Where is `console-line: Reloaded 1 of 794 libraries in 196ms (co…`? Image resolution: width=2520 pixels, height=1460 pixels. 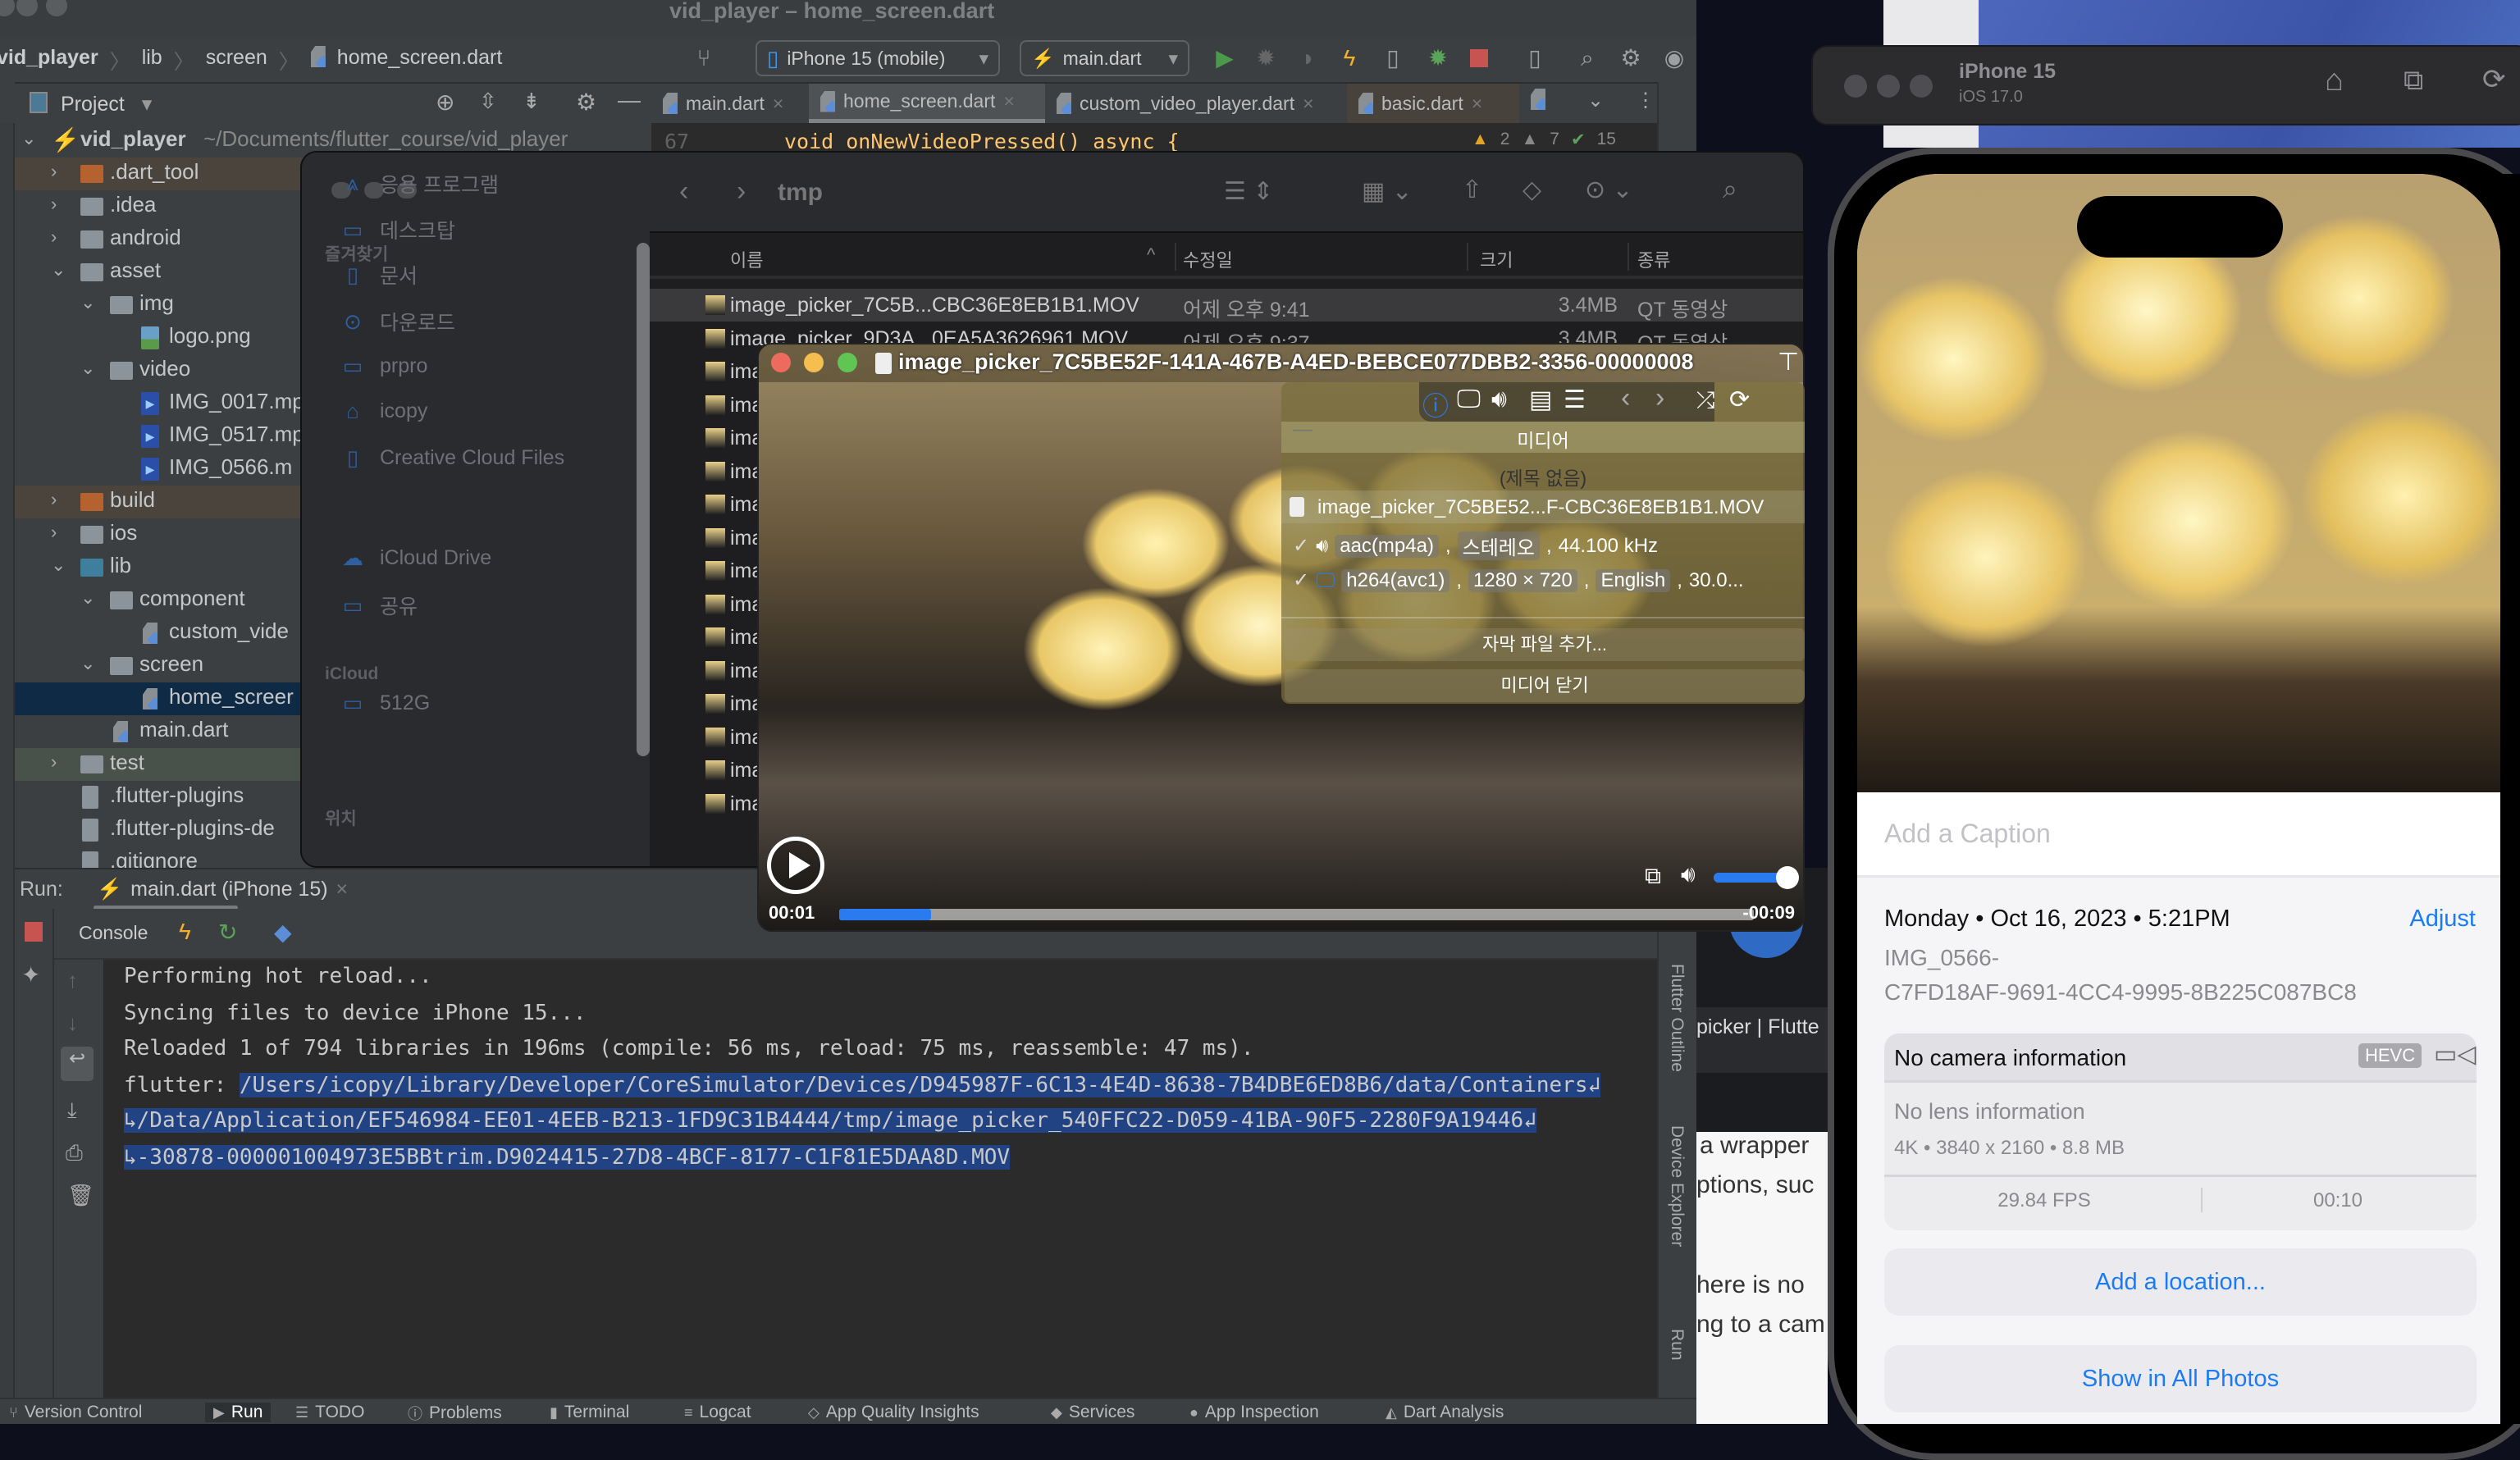
console-line: Reloaded 1 of 794 libraries in 196ms (co… is located at coordinates (689, 1048).